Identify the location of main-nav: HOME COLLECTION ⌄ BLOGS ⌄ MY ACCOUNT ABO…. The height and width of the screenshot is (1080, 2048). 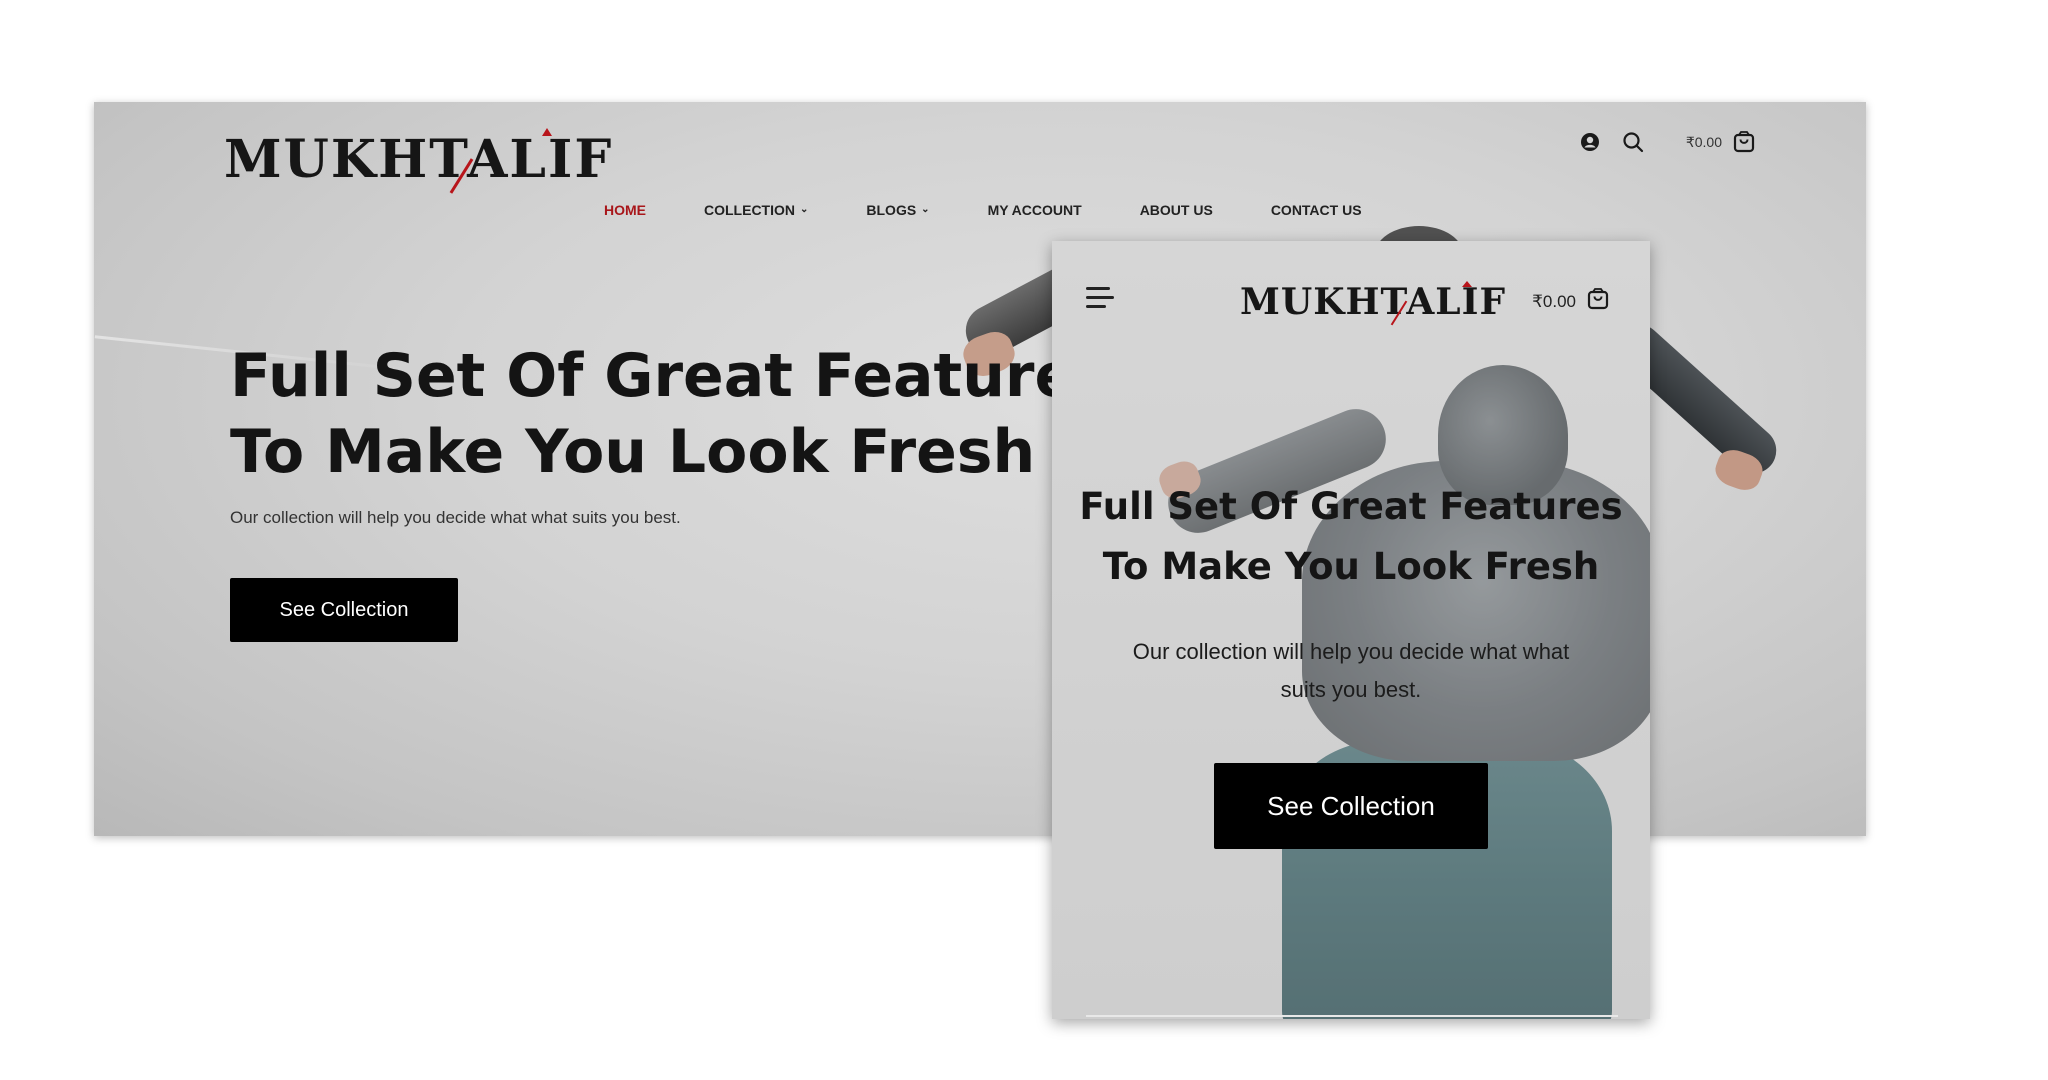
(1012, 210).